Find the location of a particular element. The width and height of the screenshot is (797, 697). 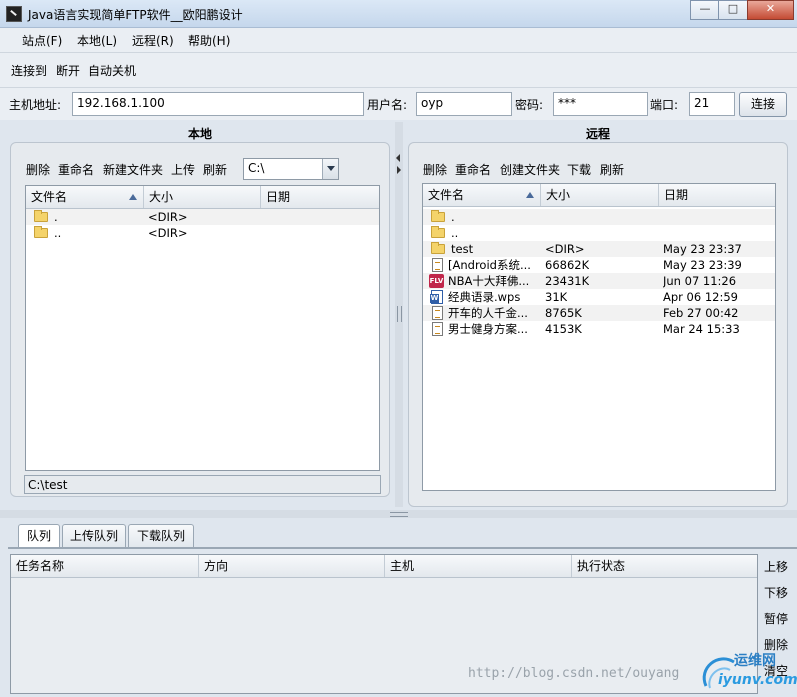

menu-remote: 远程(R) is located at coordinates (153, 40).